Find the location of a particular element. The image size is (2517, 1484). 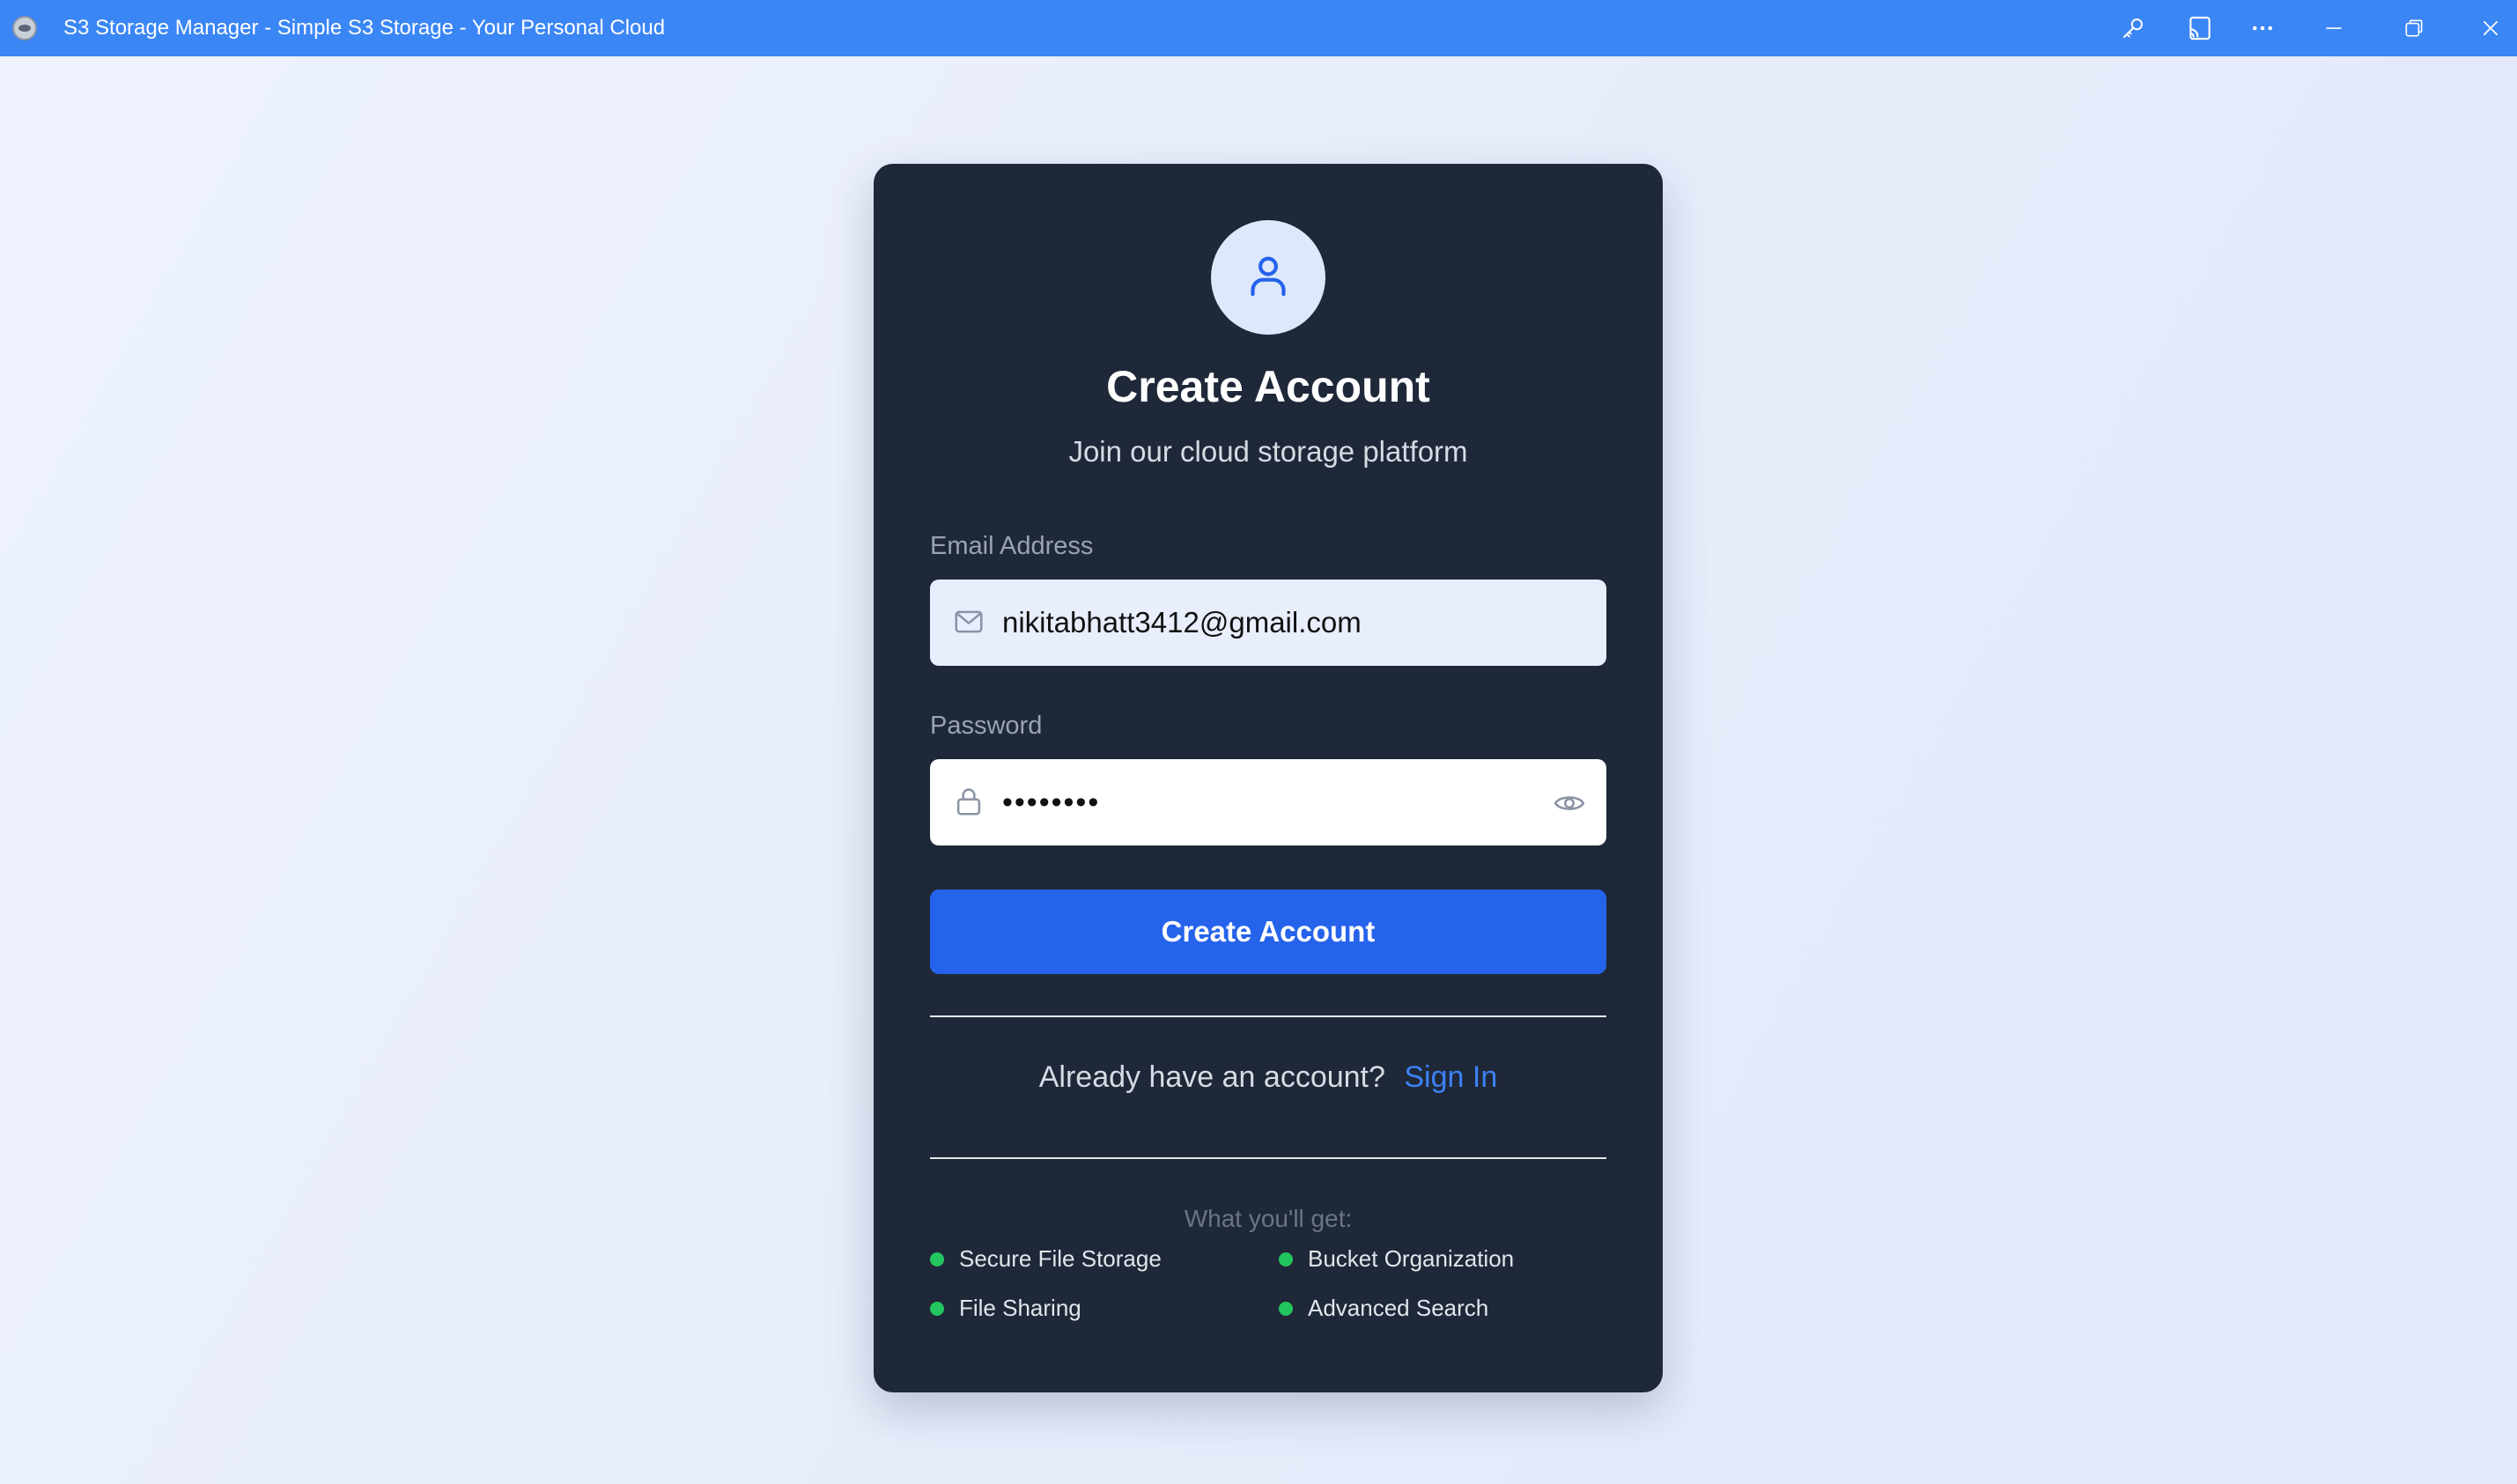

signin-prompt-row: Already have an account? Sign In is located at coordinates (1268, 1077).